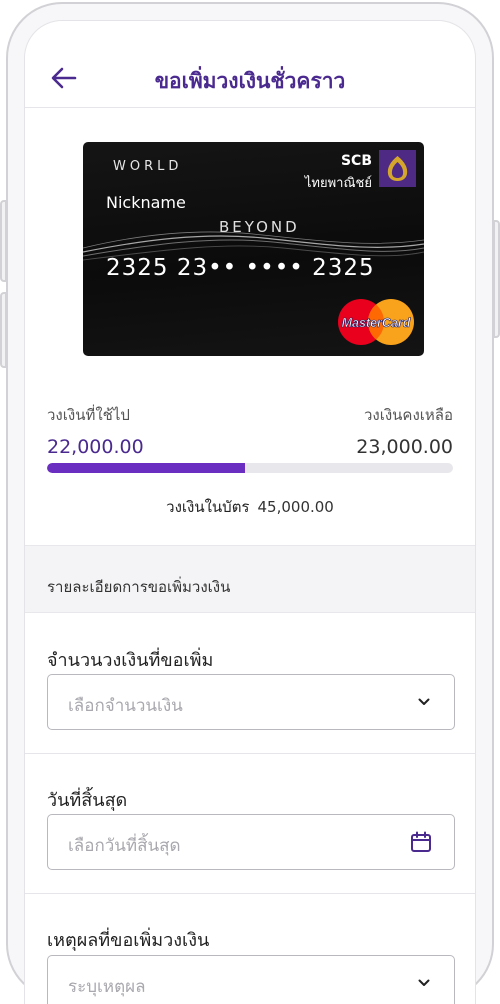 Image resolution: width=500 pixels, height=1004 pixels. Describe the element at coordinates (251, 702) in the screenshot. I see `amount-select: เลือกจำนวนเงิน` at that location.